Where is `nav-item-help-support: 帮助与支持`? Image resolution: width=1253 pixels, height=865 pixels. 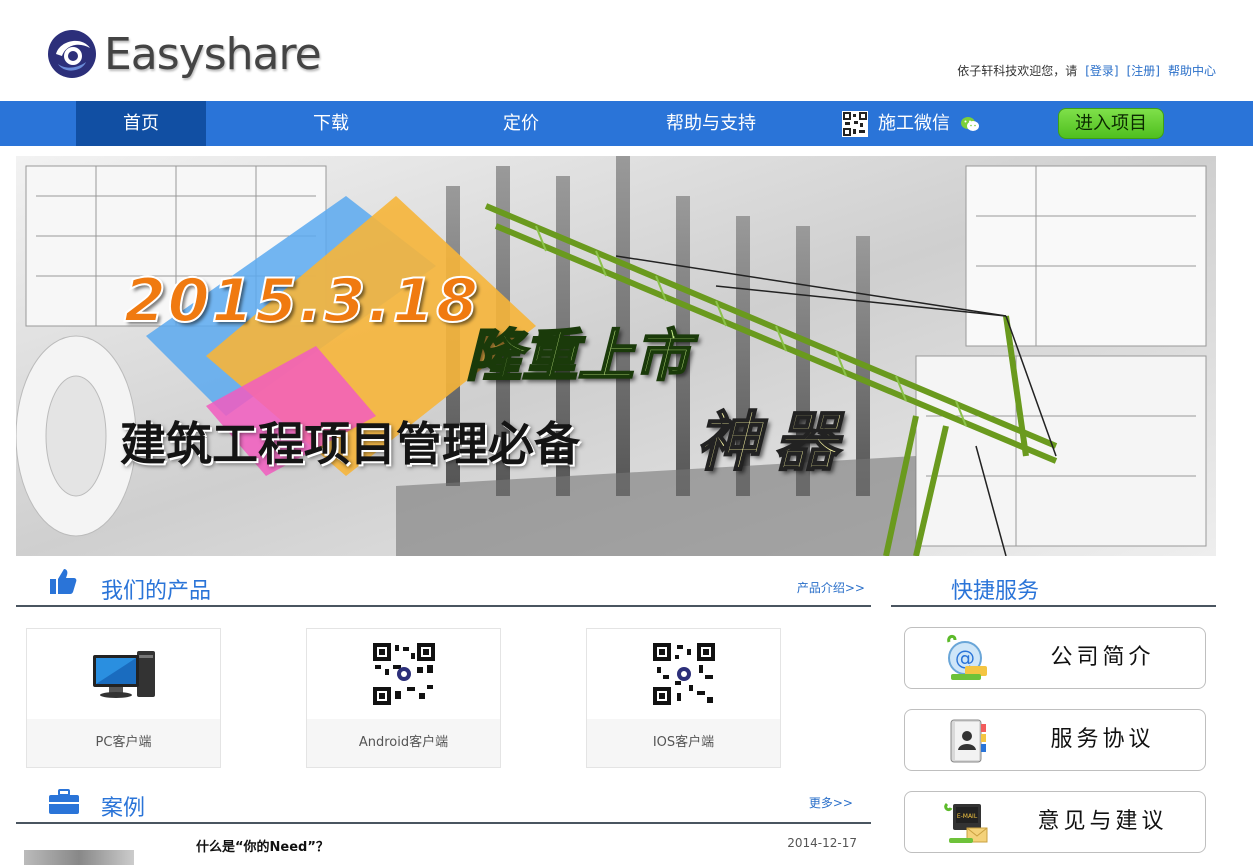 nav-item-help-support: 帮助与支持 is located at coordinates (711, 123).